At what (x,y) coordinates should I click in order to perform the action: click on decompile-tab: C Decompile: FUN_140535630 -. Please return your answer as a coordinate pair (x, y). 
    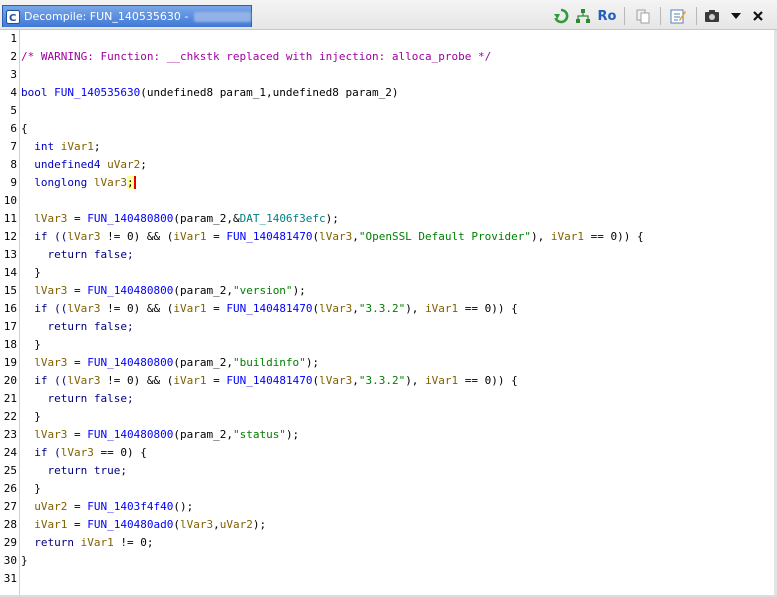
    Looking at the image, I should click on (127, 16).